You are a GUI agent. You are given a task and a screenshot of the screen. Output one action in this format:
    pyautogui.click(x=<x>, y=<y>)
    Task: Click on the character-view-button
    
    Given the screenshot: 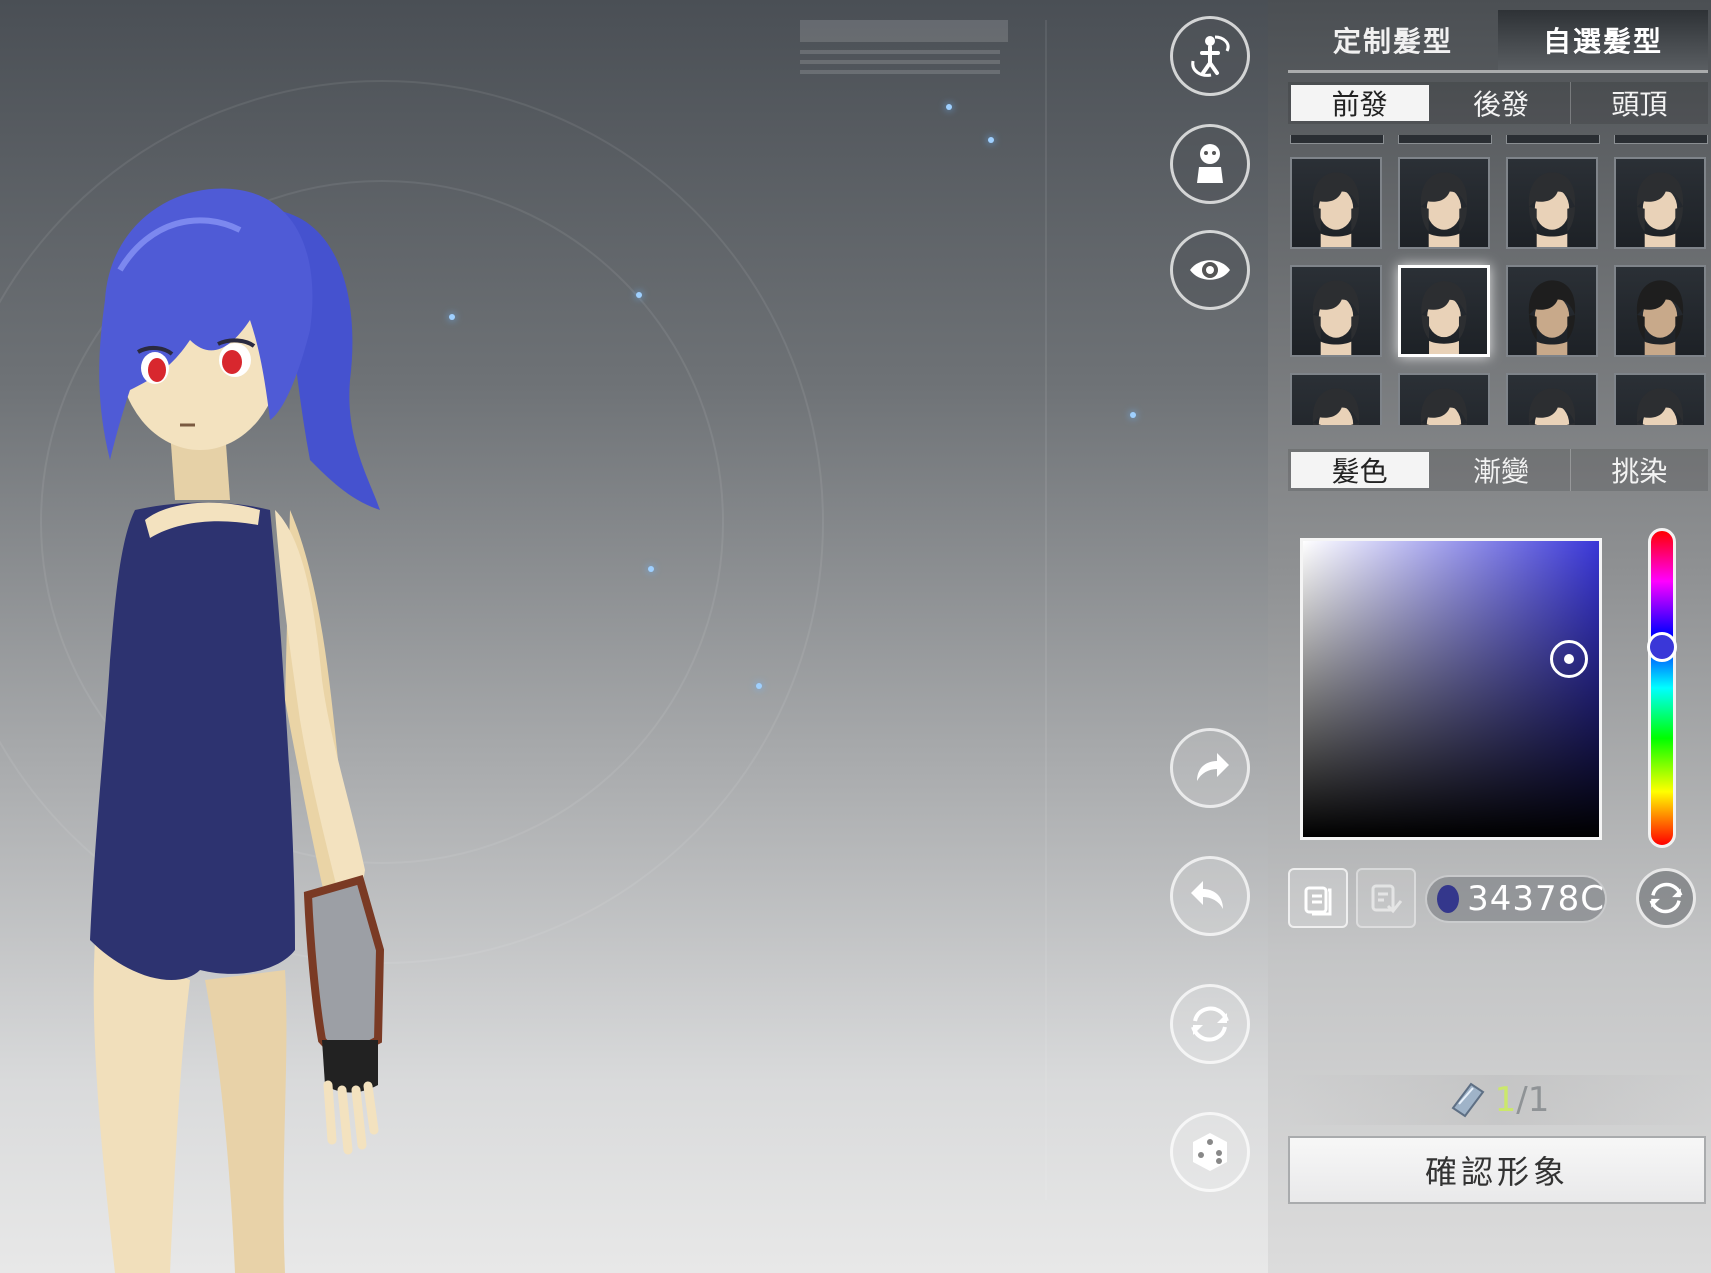 What is the action you would take?
    pyautogui.click(x=1210, y=164)
    